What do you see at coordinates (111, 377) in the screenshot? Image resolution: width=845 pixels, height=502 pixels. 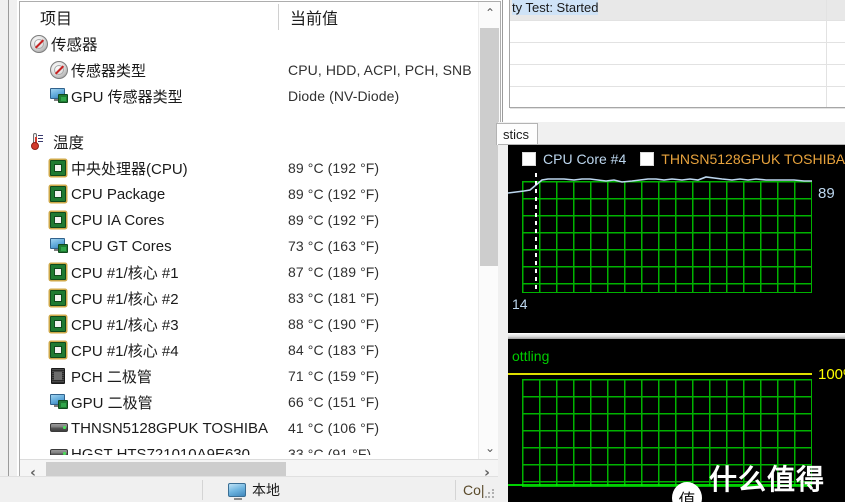 I see `tree-row-label: PCH 二极管` at bounding box center [111, 377].